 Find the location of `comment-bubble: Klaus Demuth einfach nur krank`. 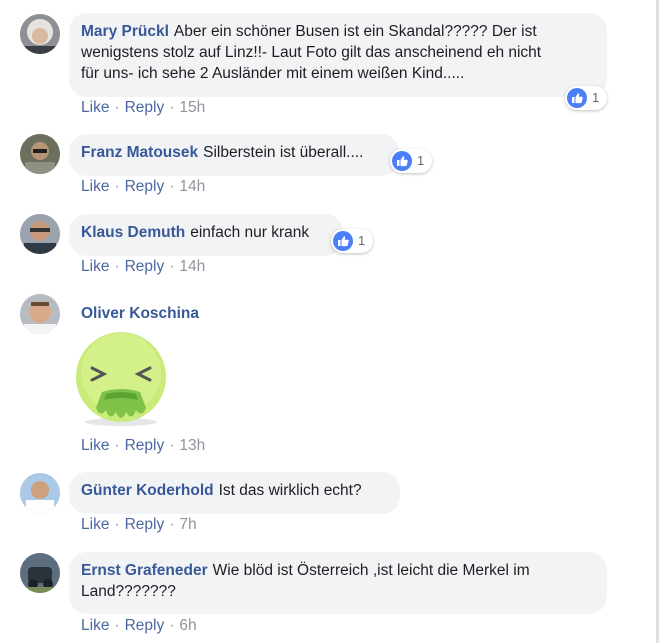

comment-bubble: Klaus Demuth einfach nur krank is located at coordinates (206, 235).